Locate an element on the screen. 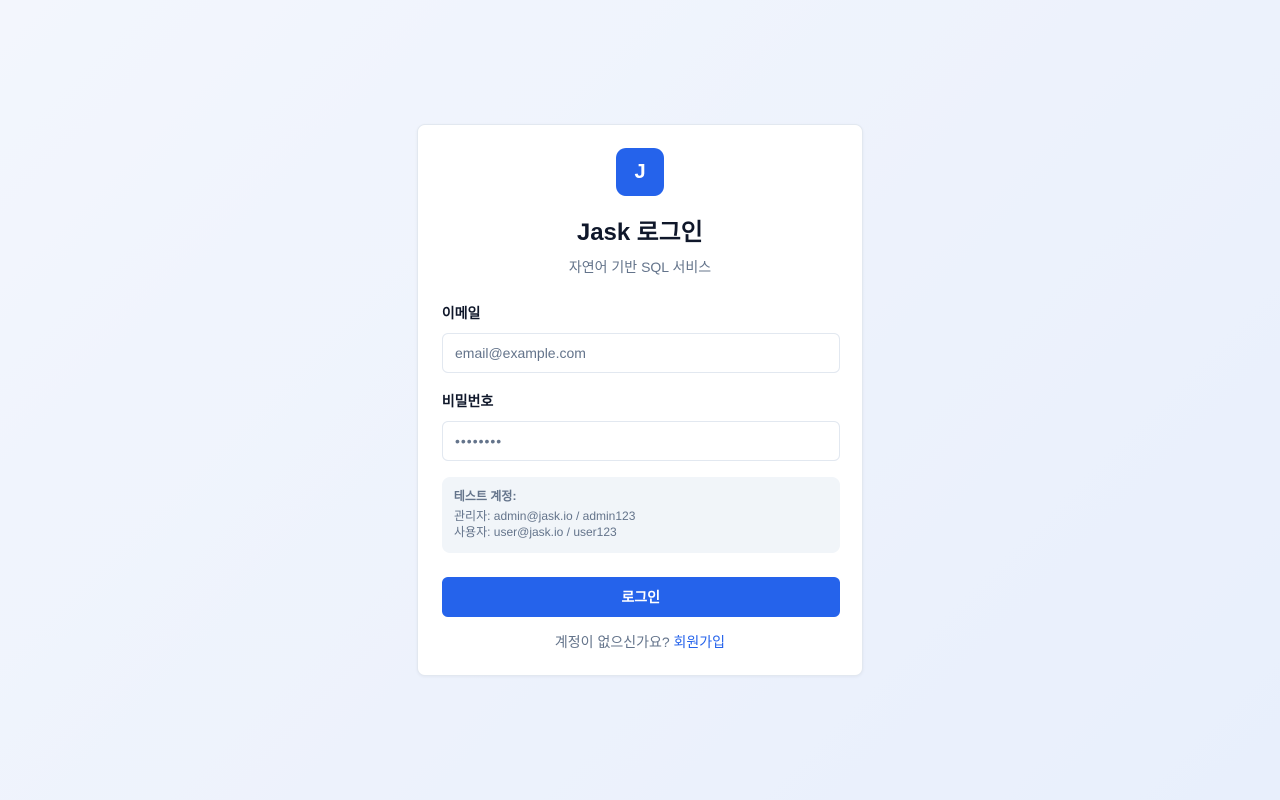 The image size is (1280, 800). password-label: 비밀번호 is located at coordinates (468, 401).